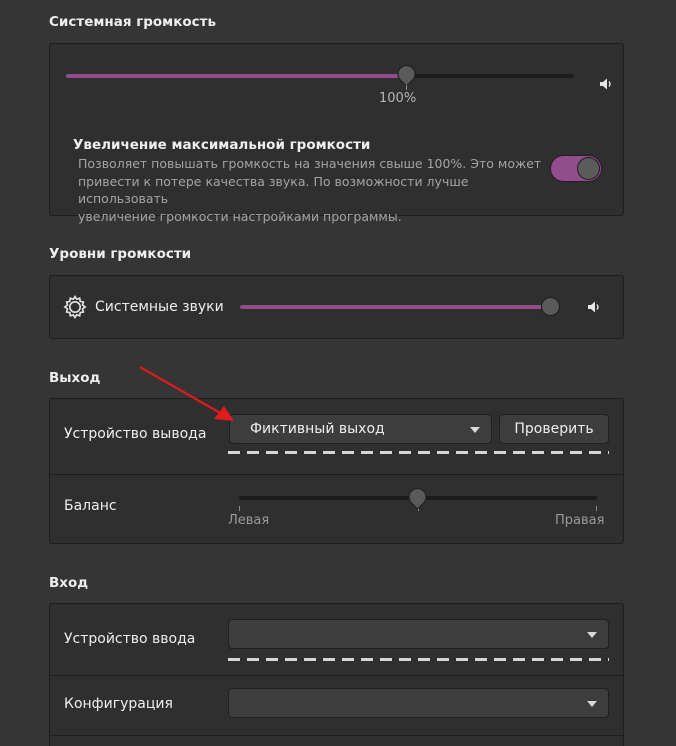  Describe the element at coordinates (576, 168) in the screenshot. I see `over-amplification-toggle` at that location.